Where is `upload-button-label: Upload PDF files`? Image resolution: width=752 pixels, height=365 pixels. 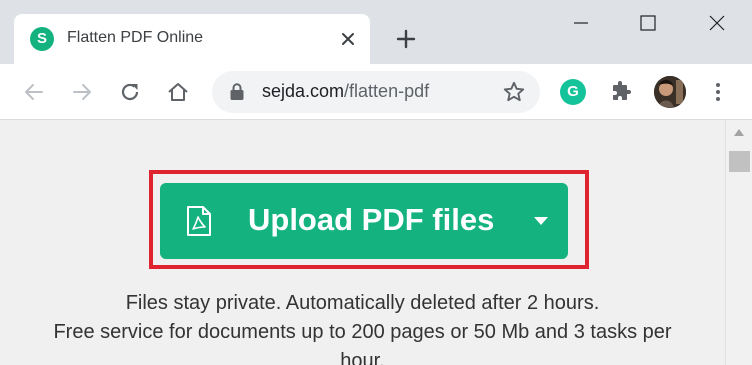 upload-button-label: Upload PDF files is located at coordinates (371, 219).